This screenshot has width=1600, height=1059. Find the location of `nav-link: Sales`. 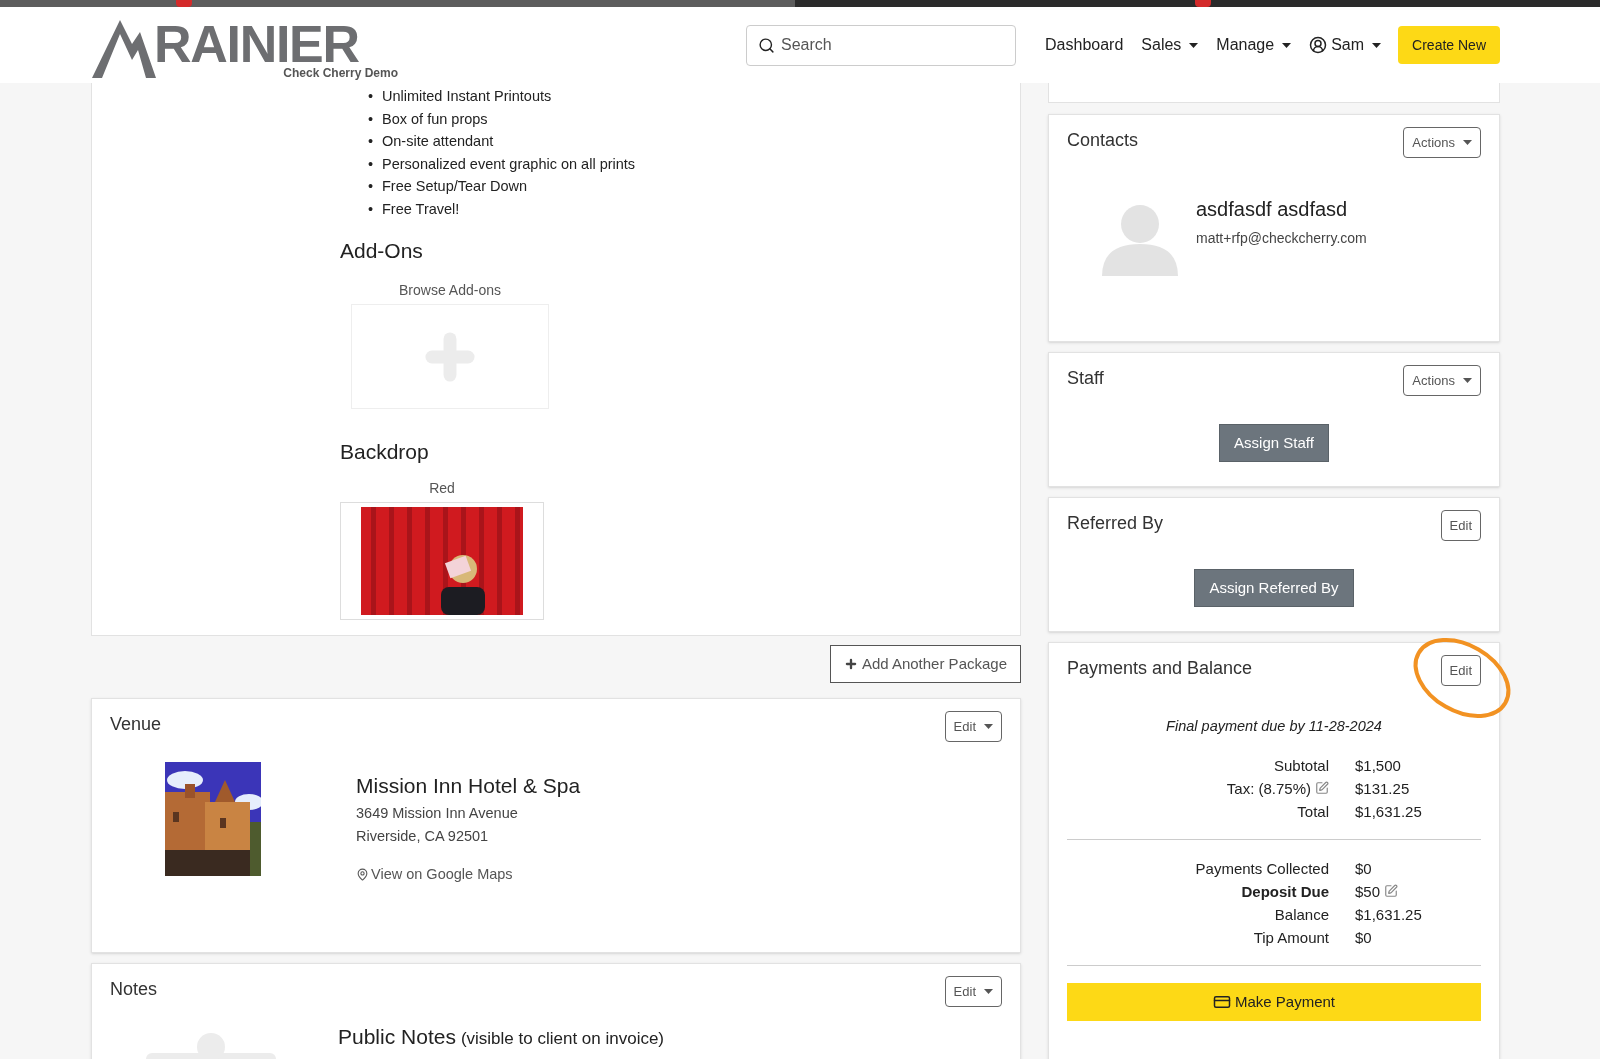

nav-link: Sales is located at coordinates (1170, 45).